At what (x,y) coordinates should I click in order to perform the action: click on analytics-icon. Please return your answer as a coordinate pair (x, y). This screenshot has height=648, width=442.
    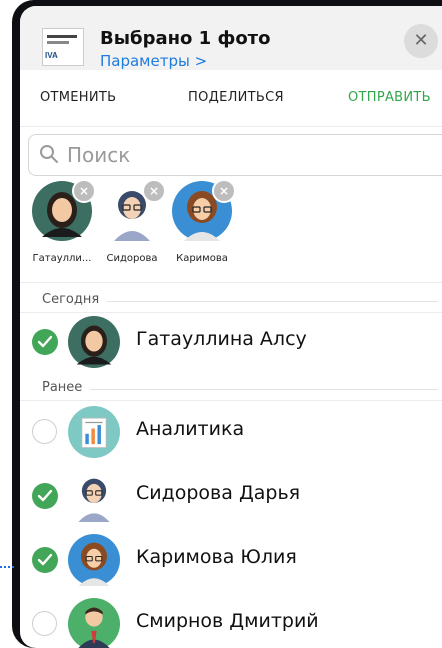
    Looking at the image, I should click on (94, 432).